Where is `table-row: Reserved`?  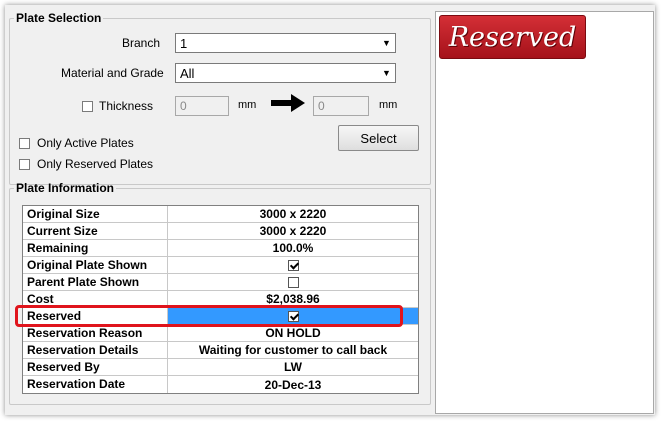
table-row: Reserved is located at coordinates (220, 316).